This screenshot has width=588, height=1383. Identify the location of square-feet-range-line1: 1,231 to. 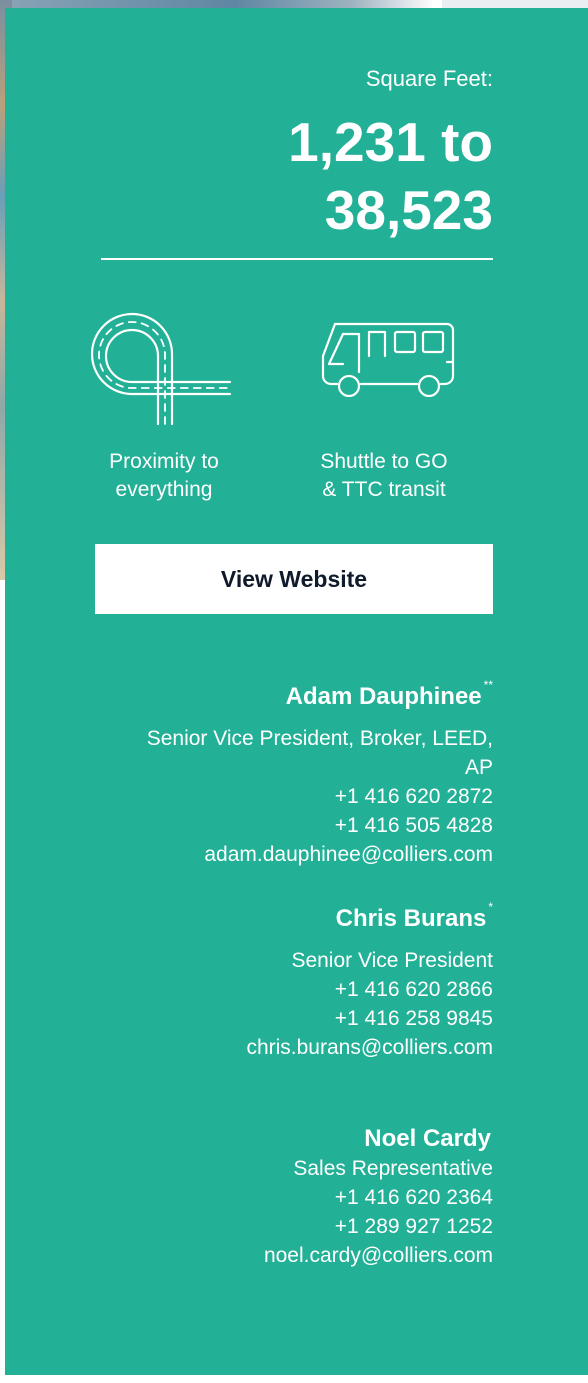
(390, 142).